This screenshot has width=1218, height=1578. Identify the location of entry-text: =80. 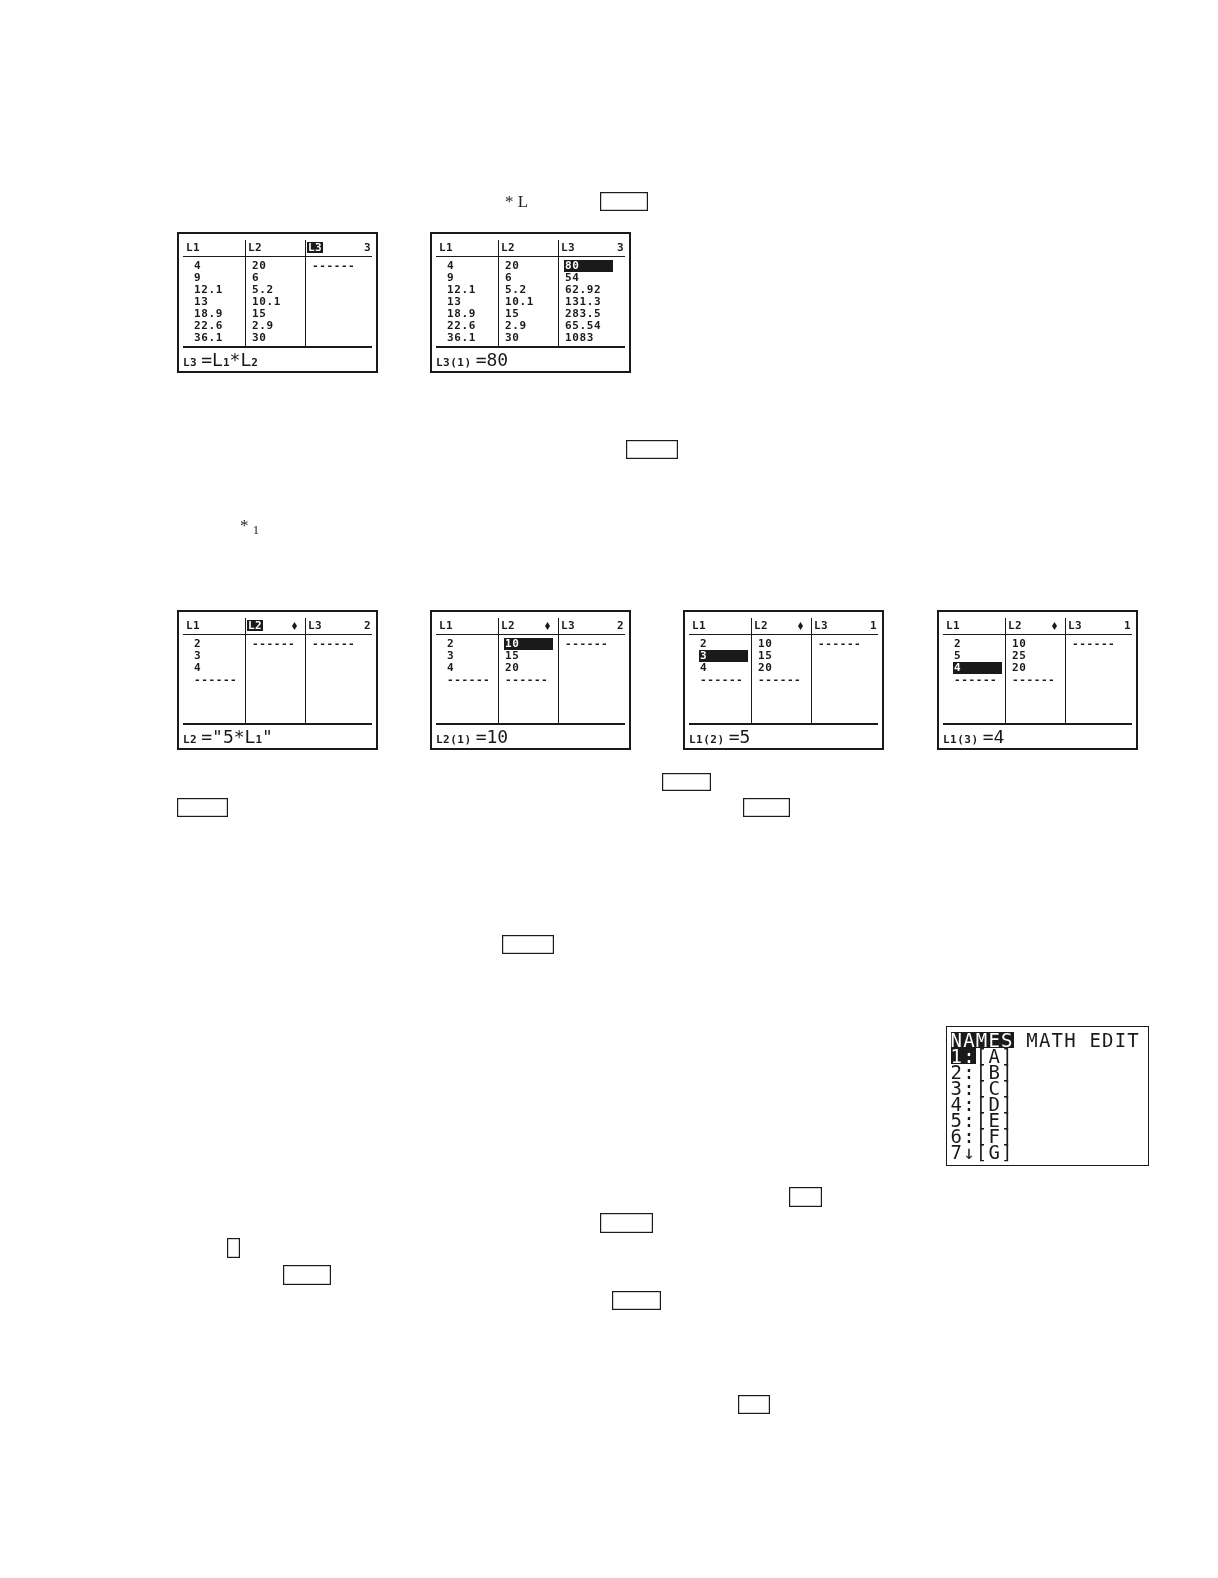
(492, 360).